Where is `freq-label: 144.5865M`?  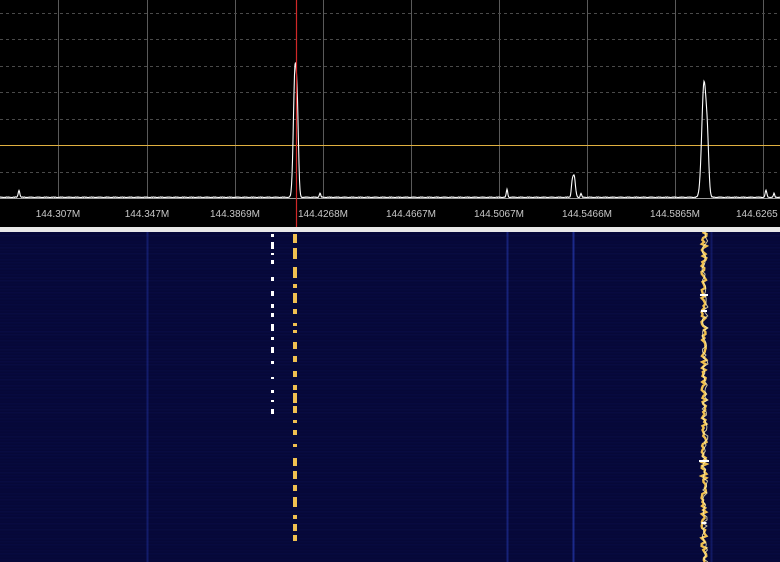 freq-label: 144.5865M is located at coordinates (675, 214).